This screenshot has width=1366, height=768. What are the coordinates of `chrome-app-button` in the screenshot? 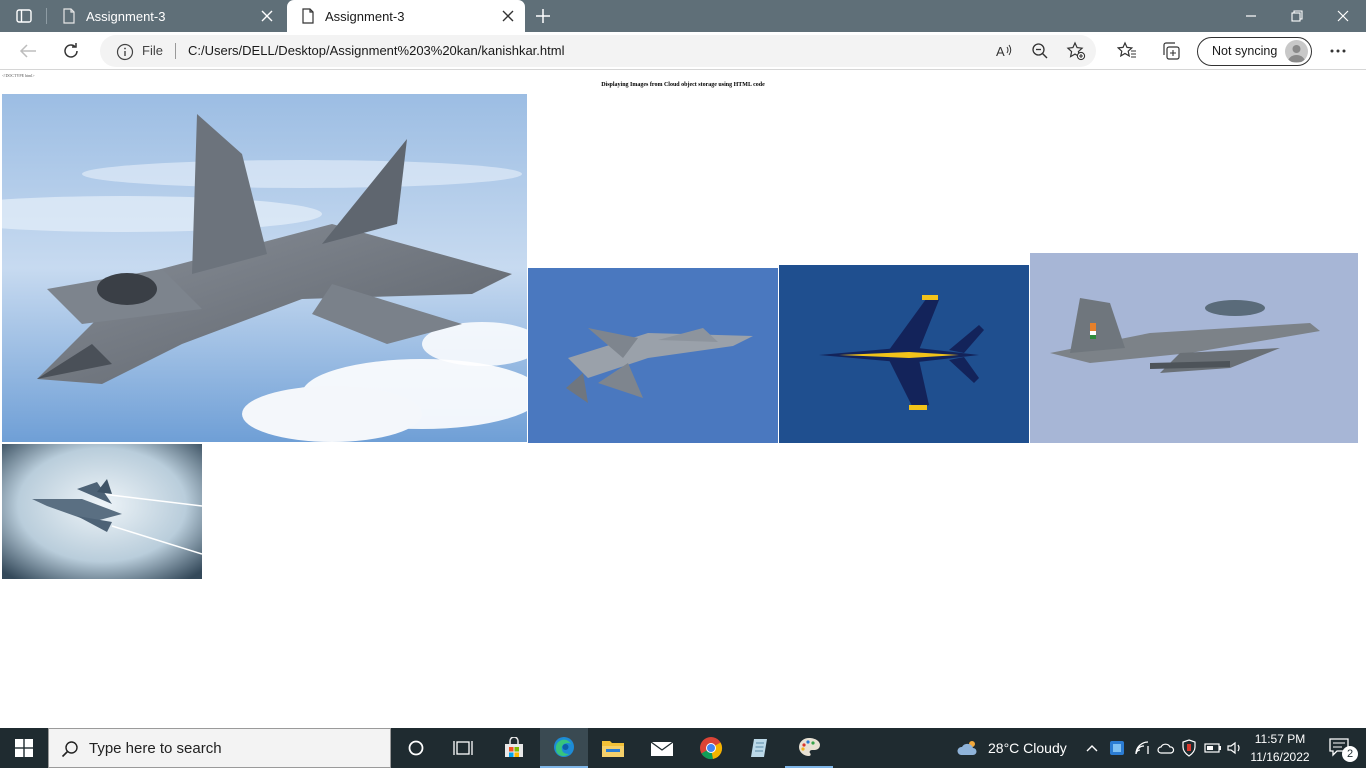 It's located at (711, 748).